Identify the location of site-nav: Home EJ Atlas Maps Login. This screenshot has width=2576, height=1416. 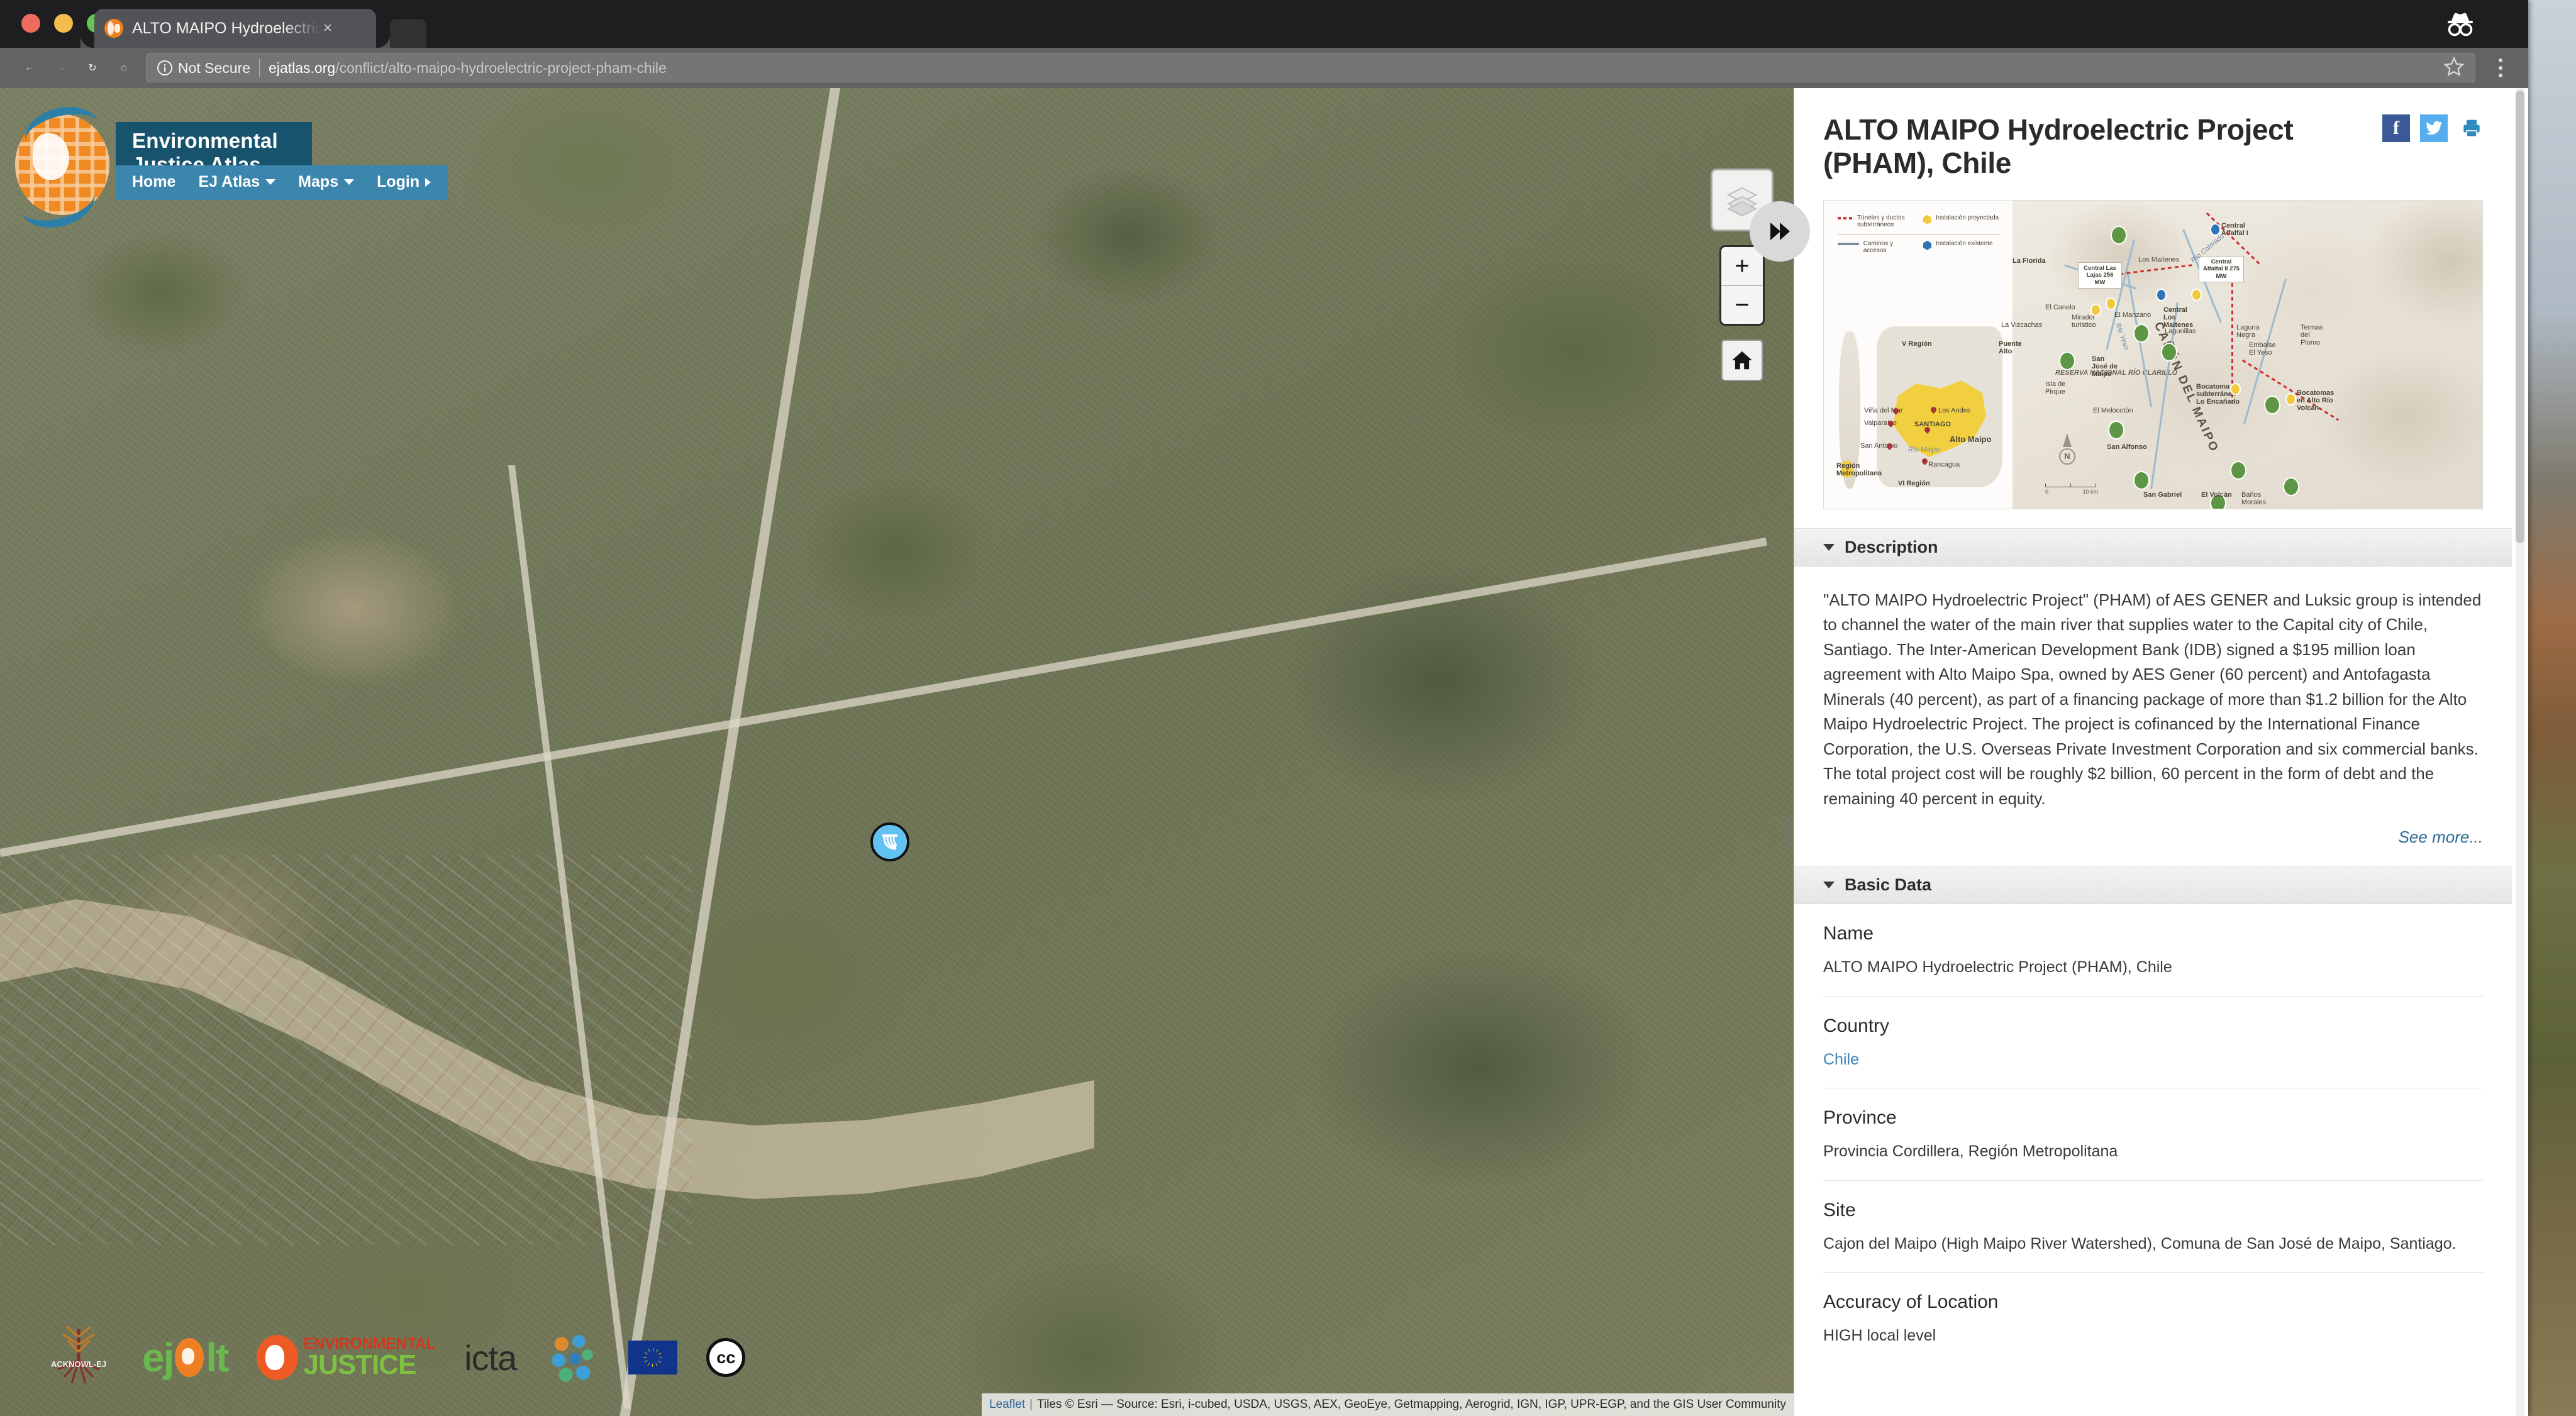
(282, 182).